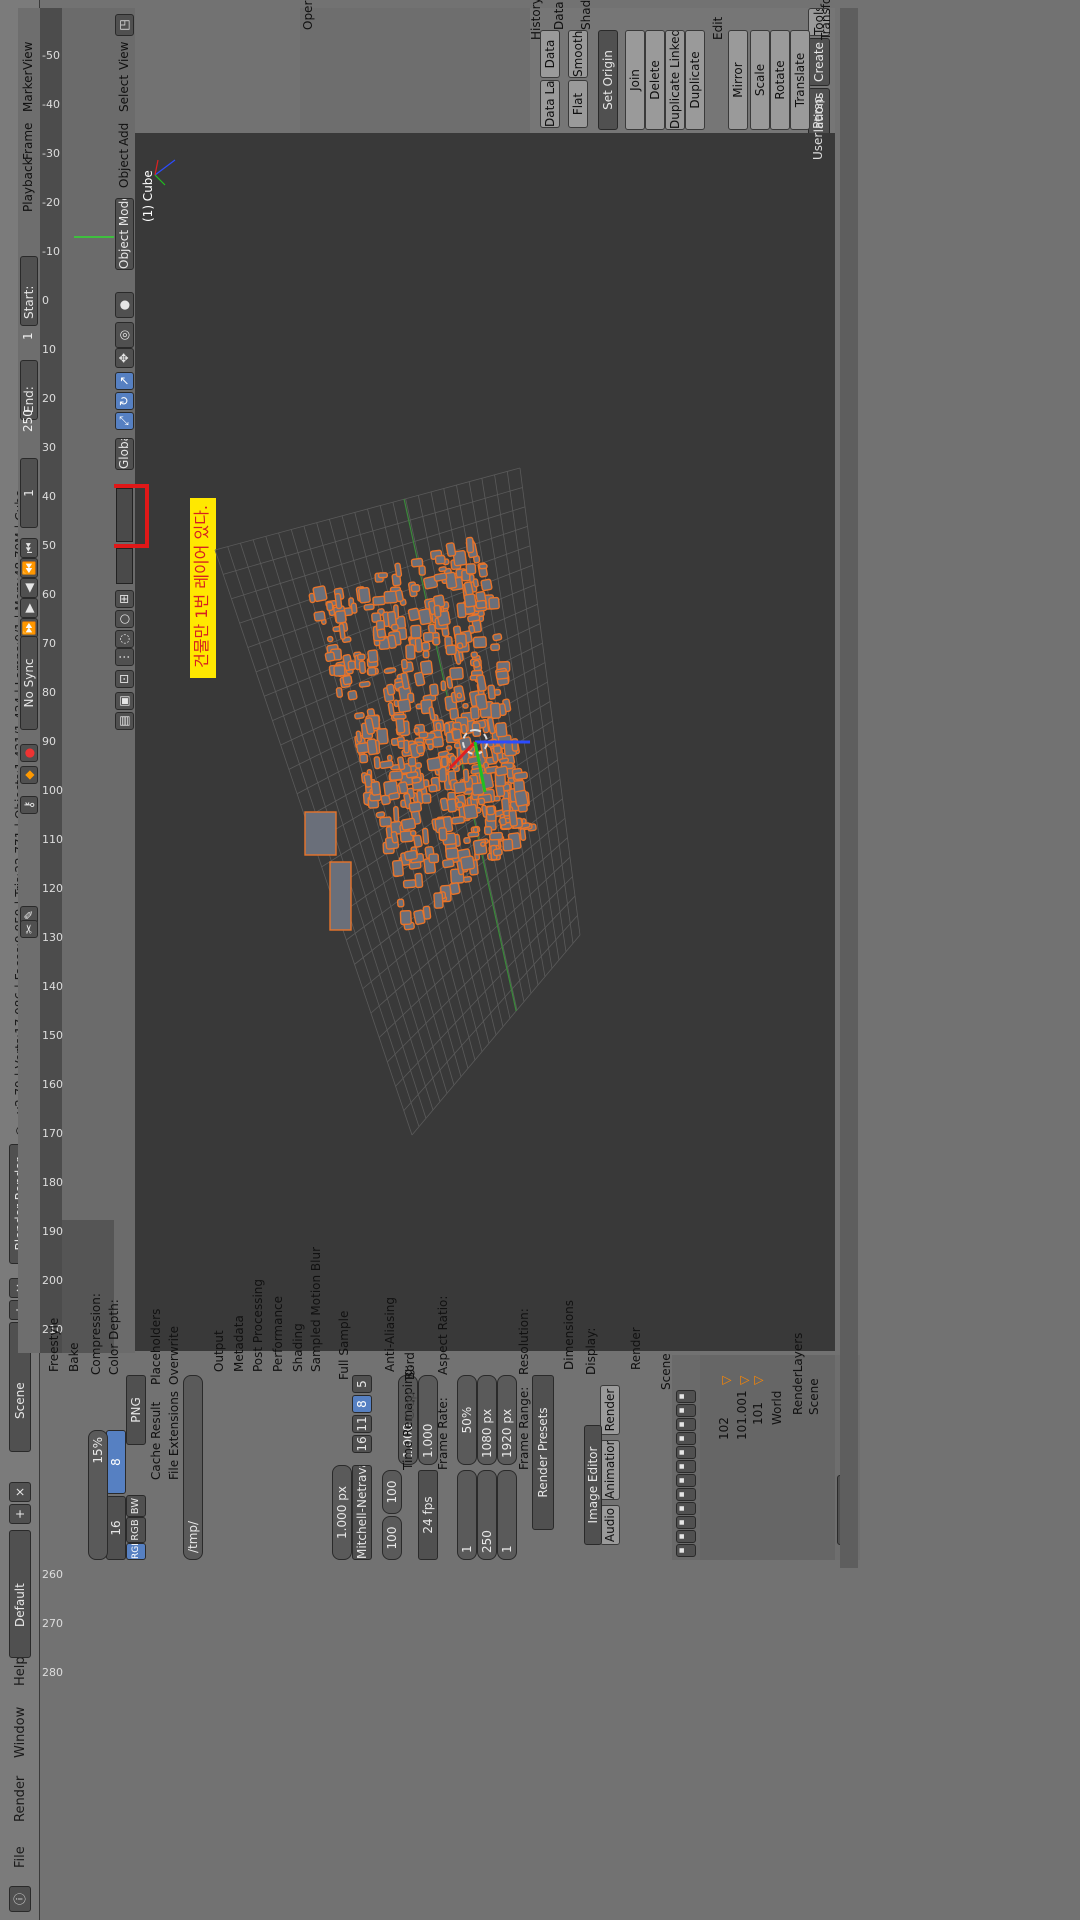  Describe the element at coordinates (124, 657) in the screenshot. I see `snap-target-icon: ⋮` at that location.